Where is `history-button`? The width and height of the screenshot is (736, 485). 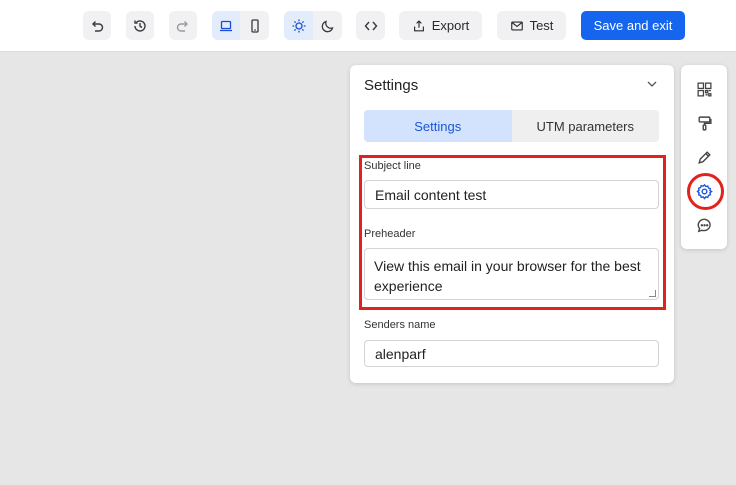 history-button is located at coordinates (140, 25).